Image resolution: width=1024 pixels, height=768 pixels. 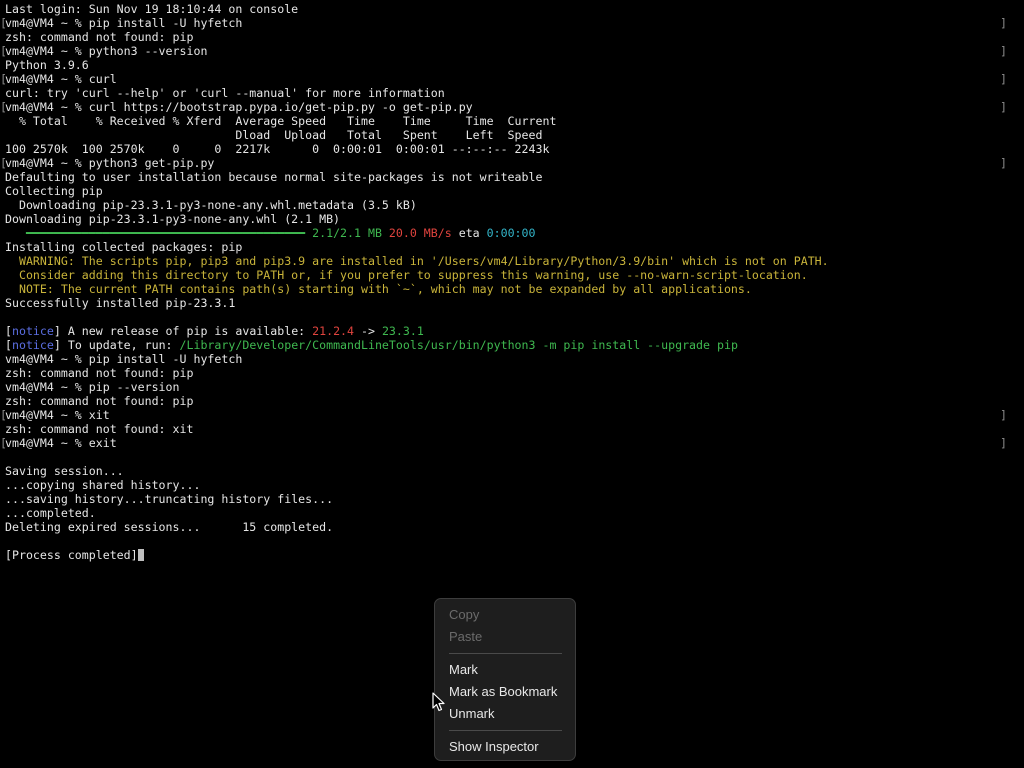 I want to click on terminal-line: [] vm4@VM4 ~ % python3 get-pip.py, so click(x=507, y=163).